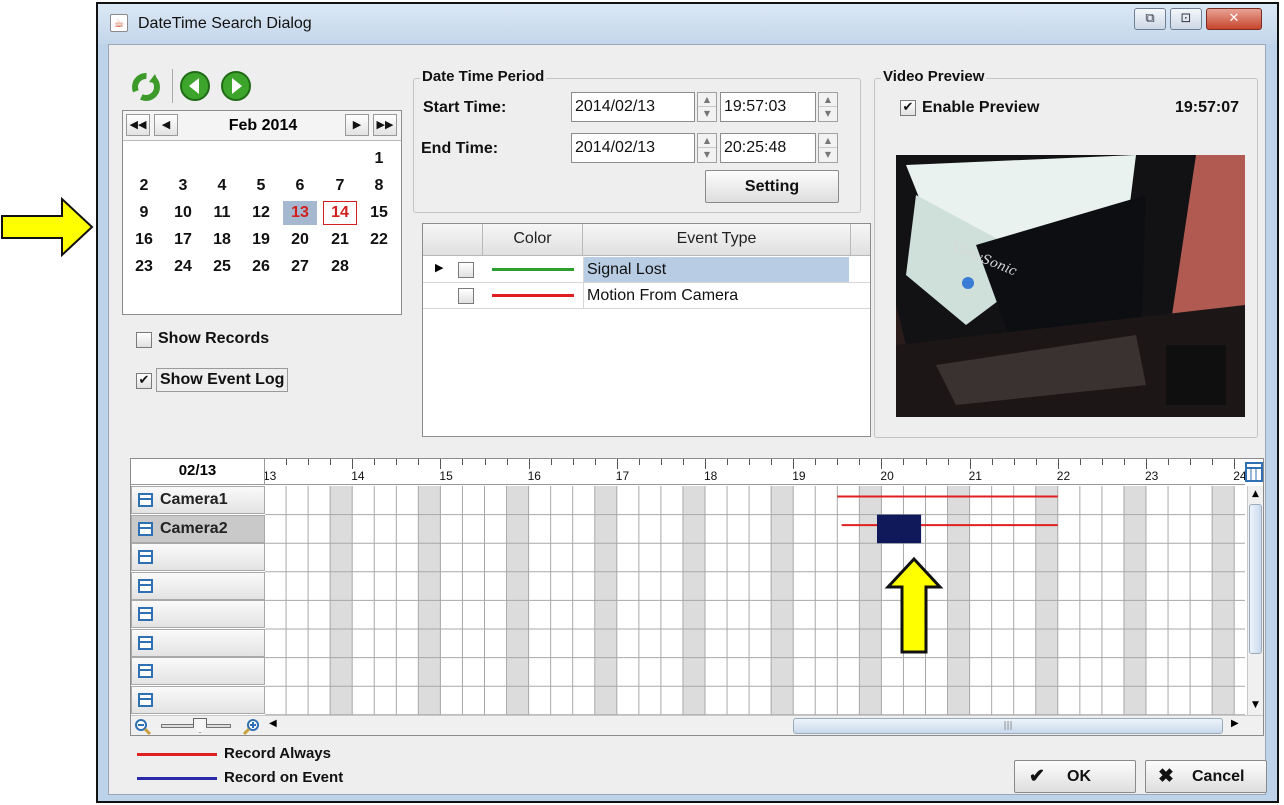  What do you see at coordinates (768, 107) in the screenshot?
I see `start-time-field: 19:57:03` at bounding box center [768, 107].